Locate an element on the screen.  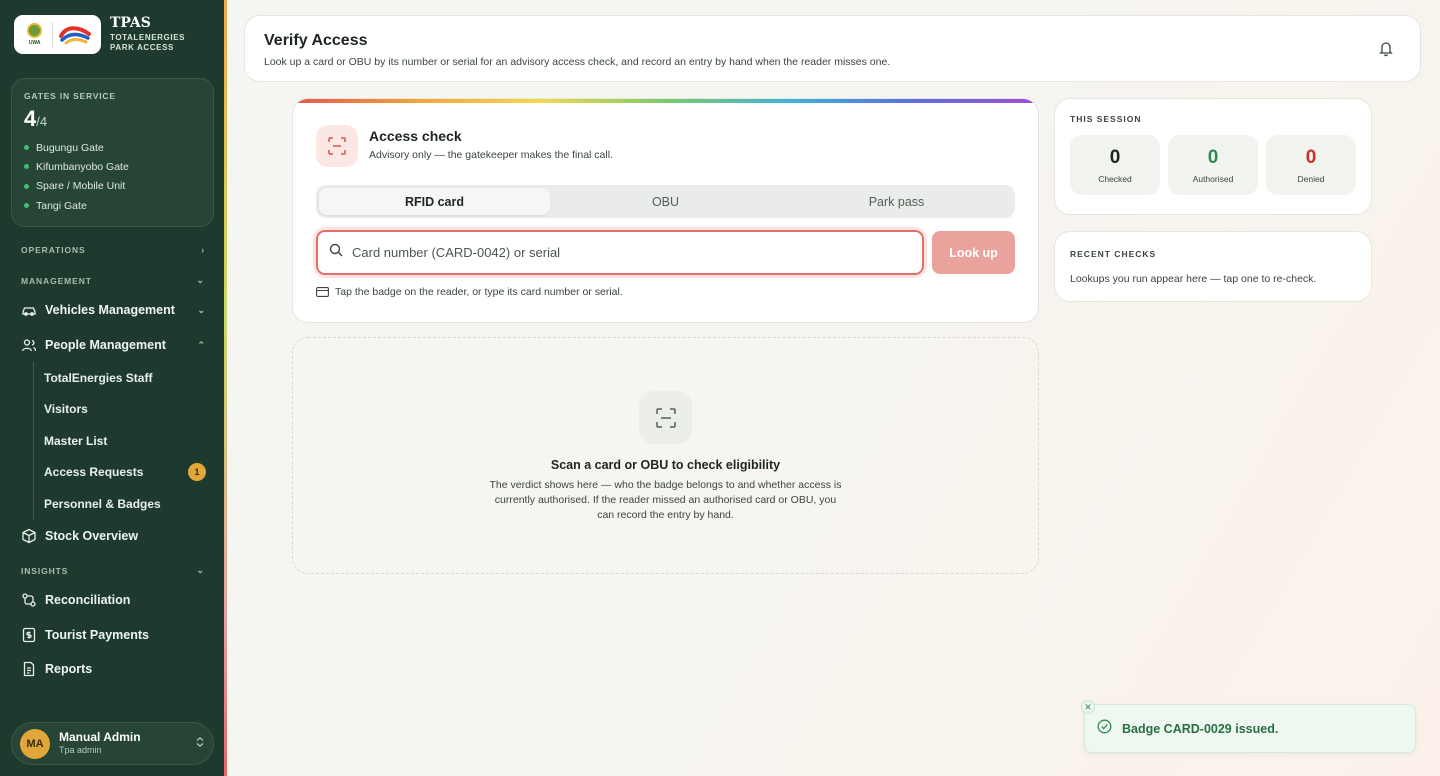
sidebar-item-tourist-payments: Tourist Payments is located at coordinates (113, 635).